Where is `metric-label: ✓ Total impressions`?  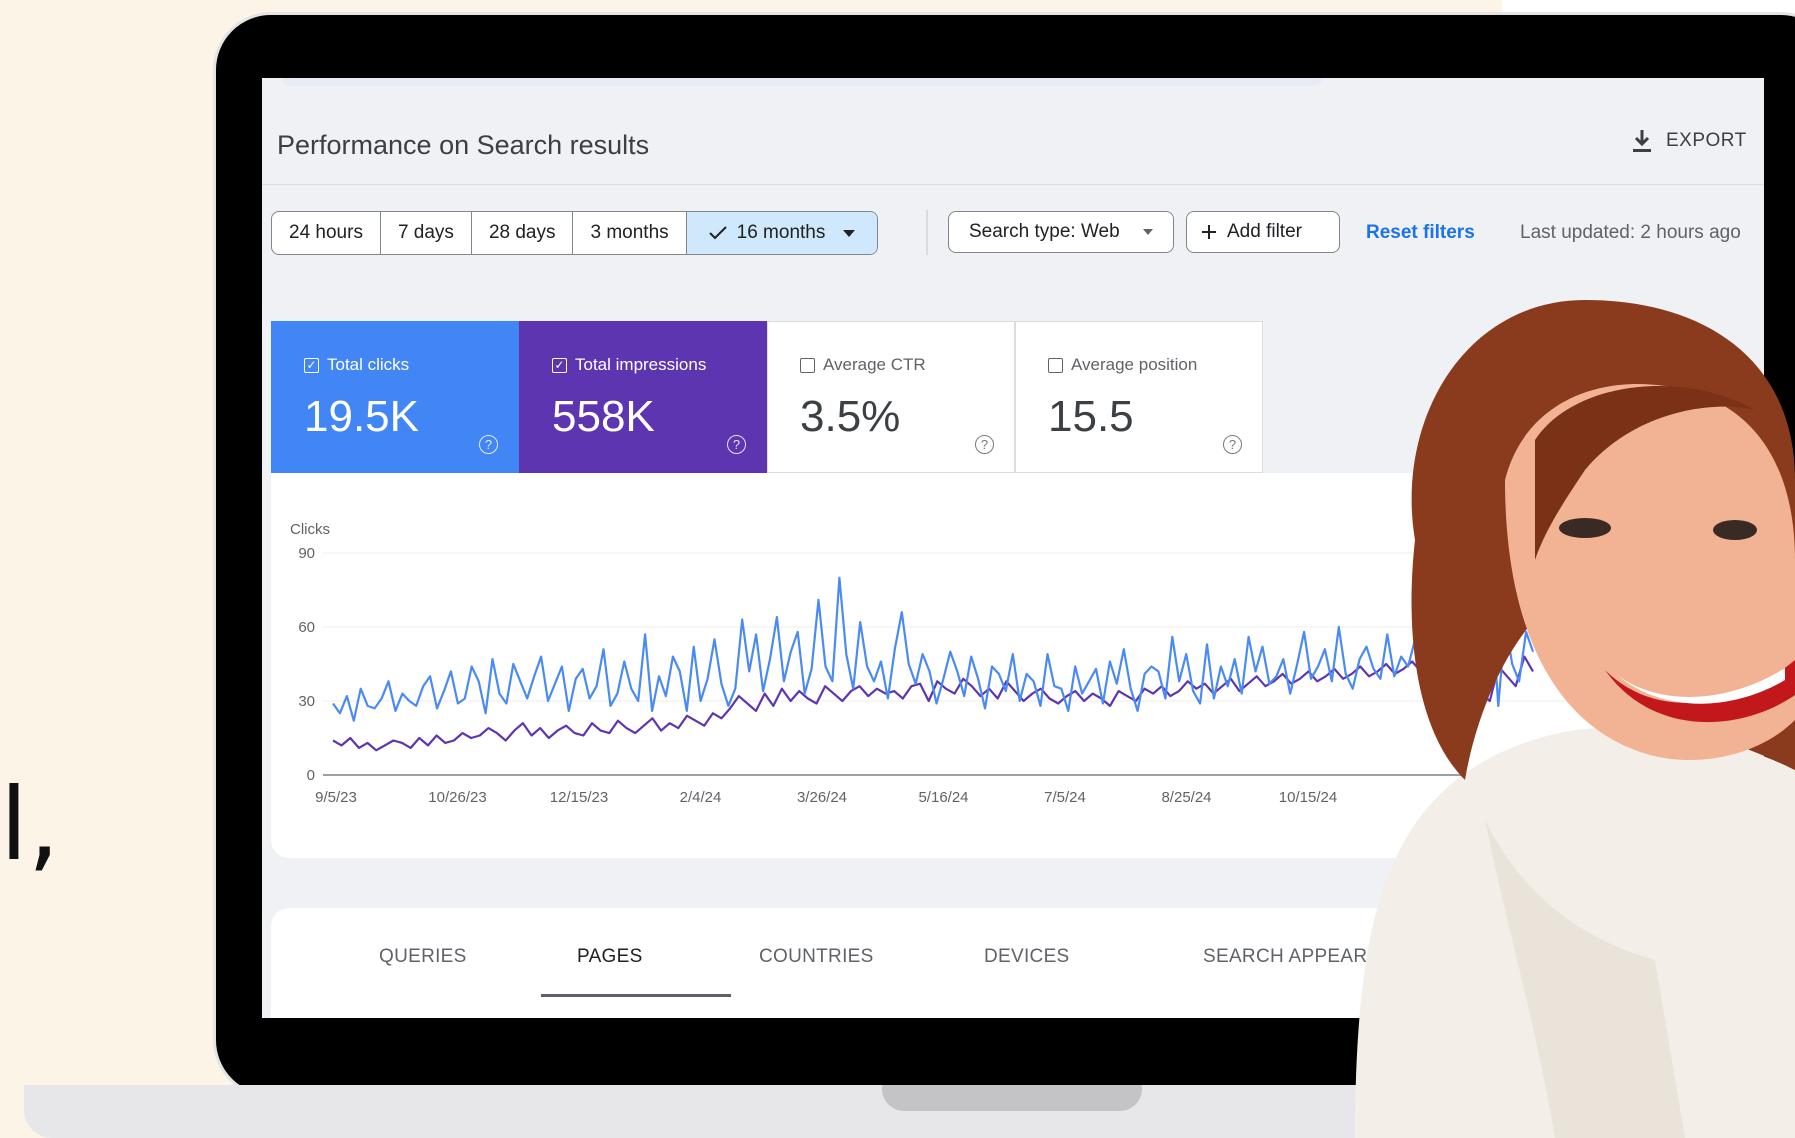
metric-label: ✓ Total impressions is located at coordinates (629, 365).